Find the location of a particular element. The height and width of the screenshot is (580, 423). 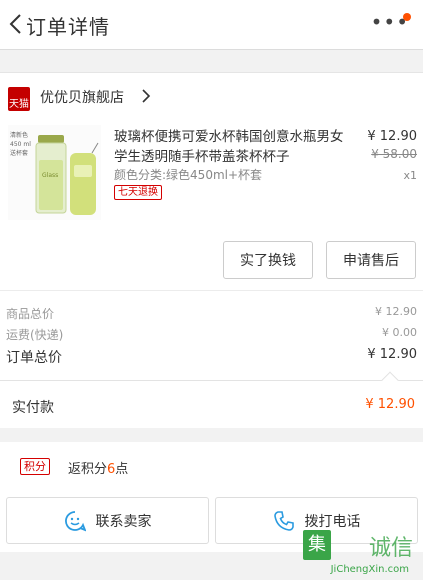

exchange-button: 实了换钱 is located at coordinates (268, 260).